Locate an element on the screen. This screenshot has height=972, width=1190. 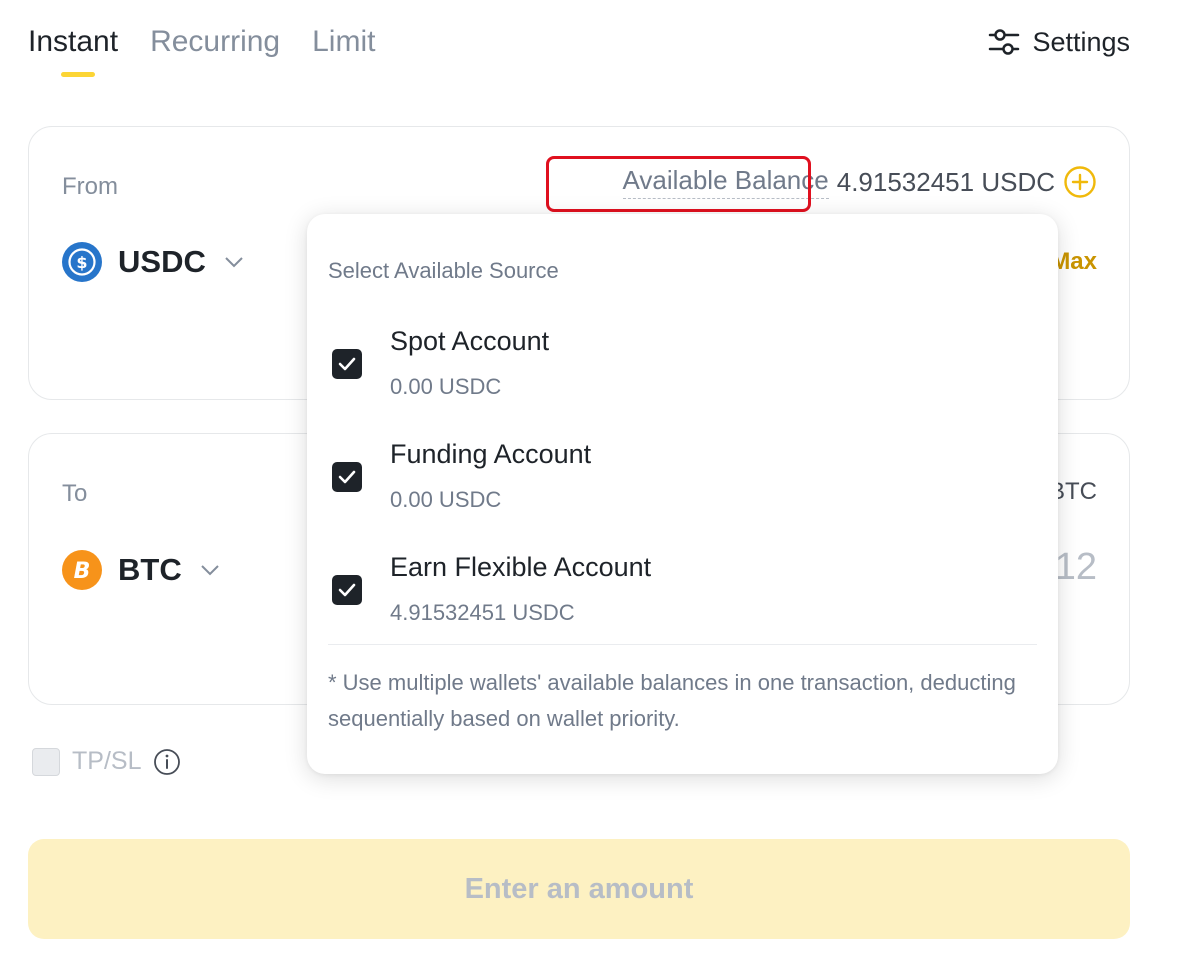
tpsl-checkbox is located at coordinates (46, 761).